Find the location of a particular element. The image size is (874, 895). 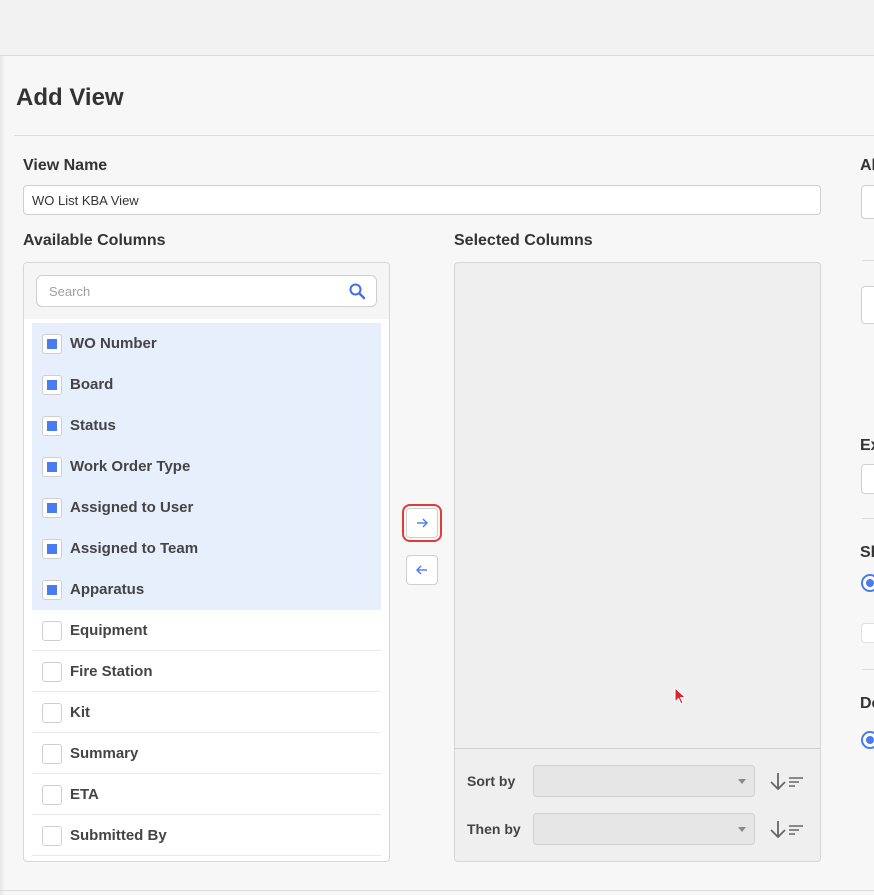

title-divider is located at coordinates (444, 135).